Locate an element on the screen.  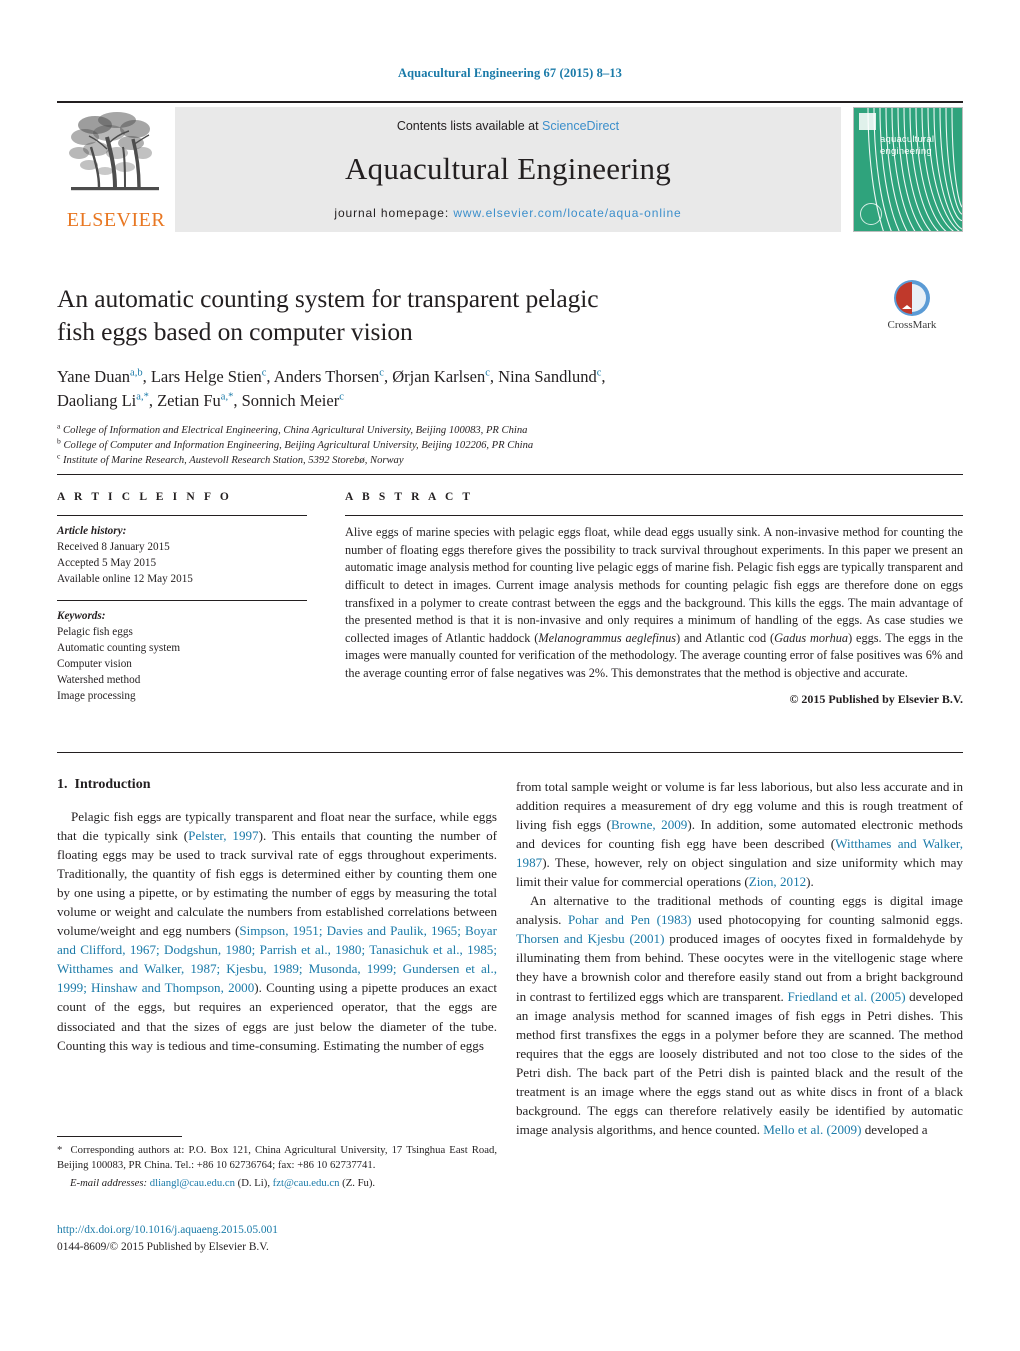
article-history-label: Article history: is located at coordinates (92, 531).